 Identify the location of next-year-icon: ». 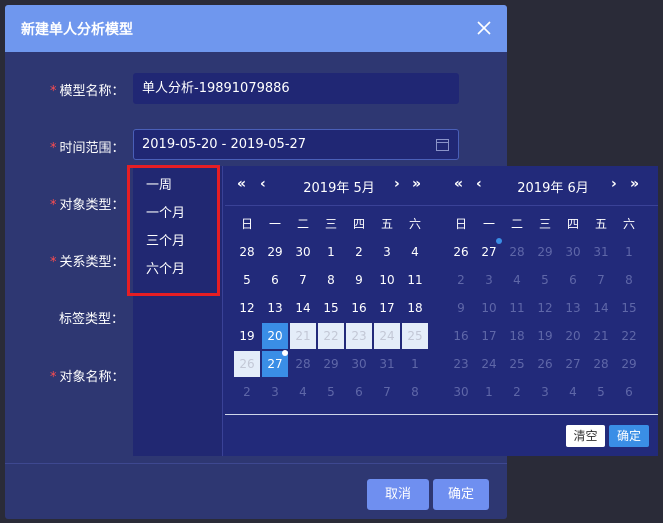
(634, 184).